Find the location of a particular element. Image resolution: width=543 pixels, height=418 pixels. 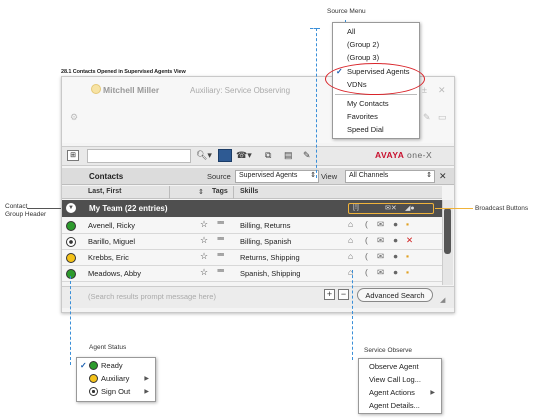

book-icon: ▭ is located at coordinates (442, 117).